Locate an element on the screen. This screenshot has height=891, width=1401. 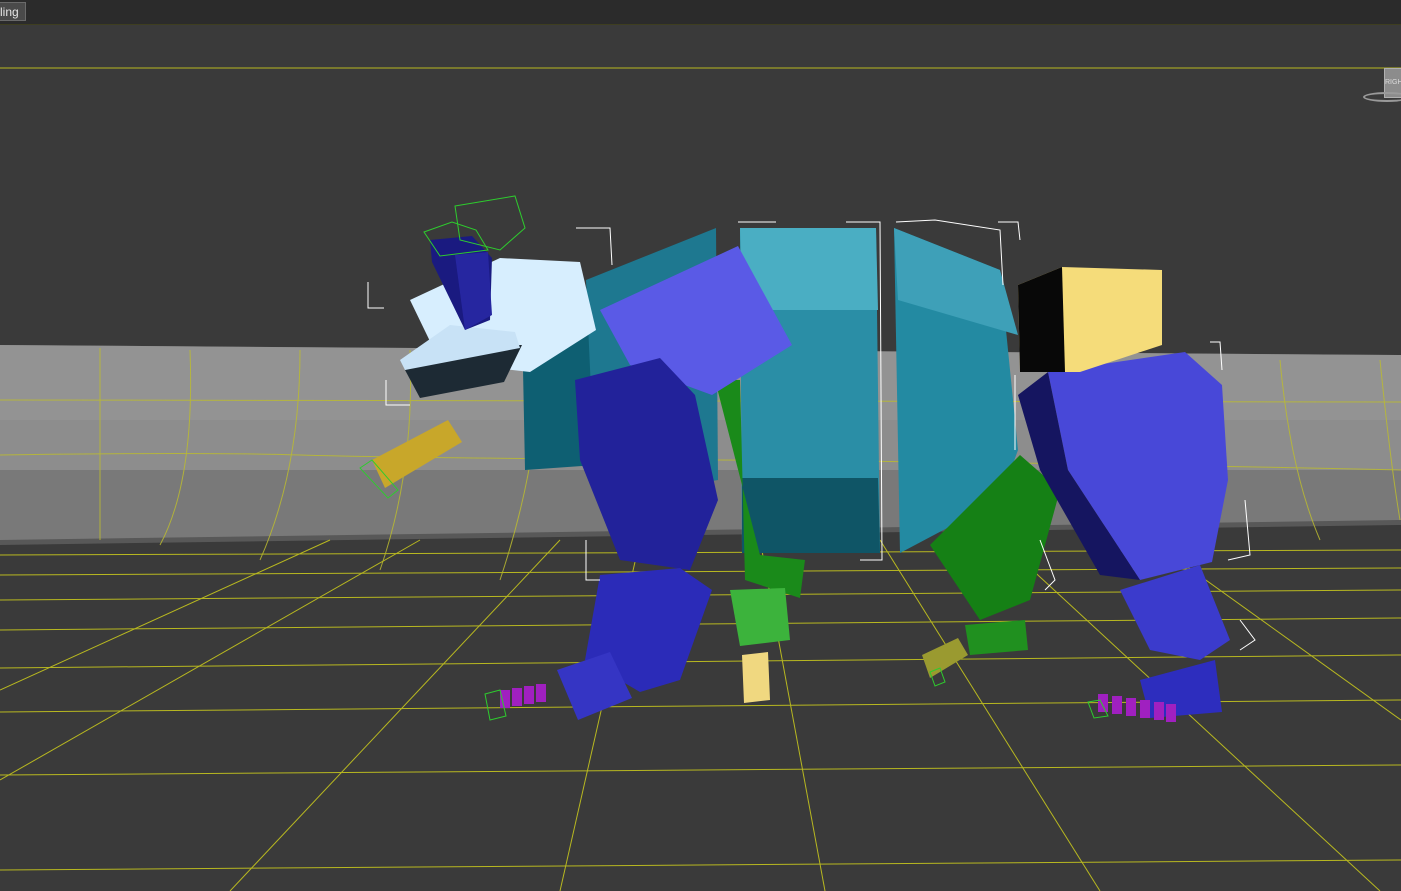
front-toe-light is located at coordinates (756, 677).